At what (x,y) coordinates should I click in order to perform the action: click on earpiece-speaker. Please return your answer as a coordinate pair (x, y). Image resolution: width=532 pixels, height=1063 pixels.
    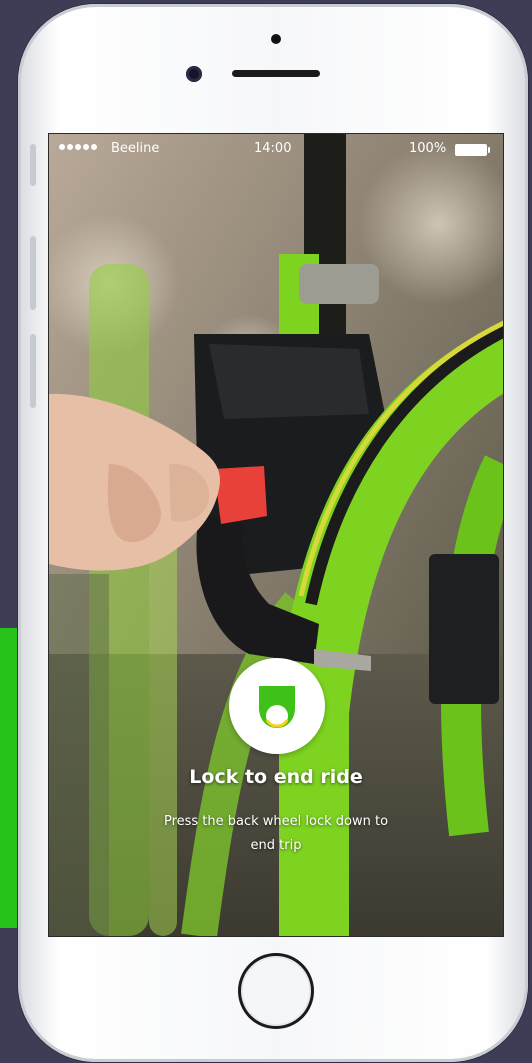
    Looking at the image, I should click on (276, 73).